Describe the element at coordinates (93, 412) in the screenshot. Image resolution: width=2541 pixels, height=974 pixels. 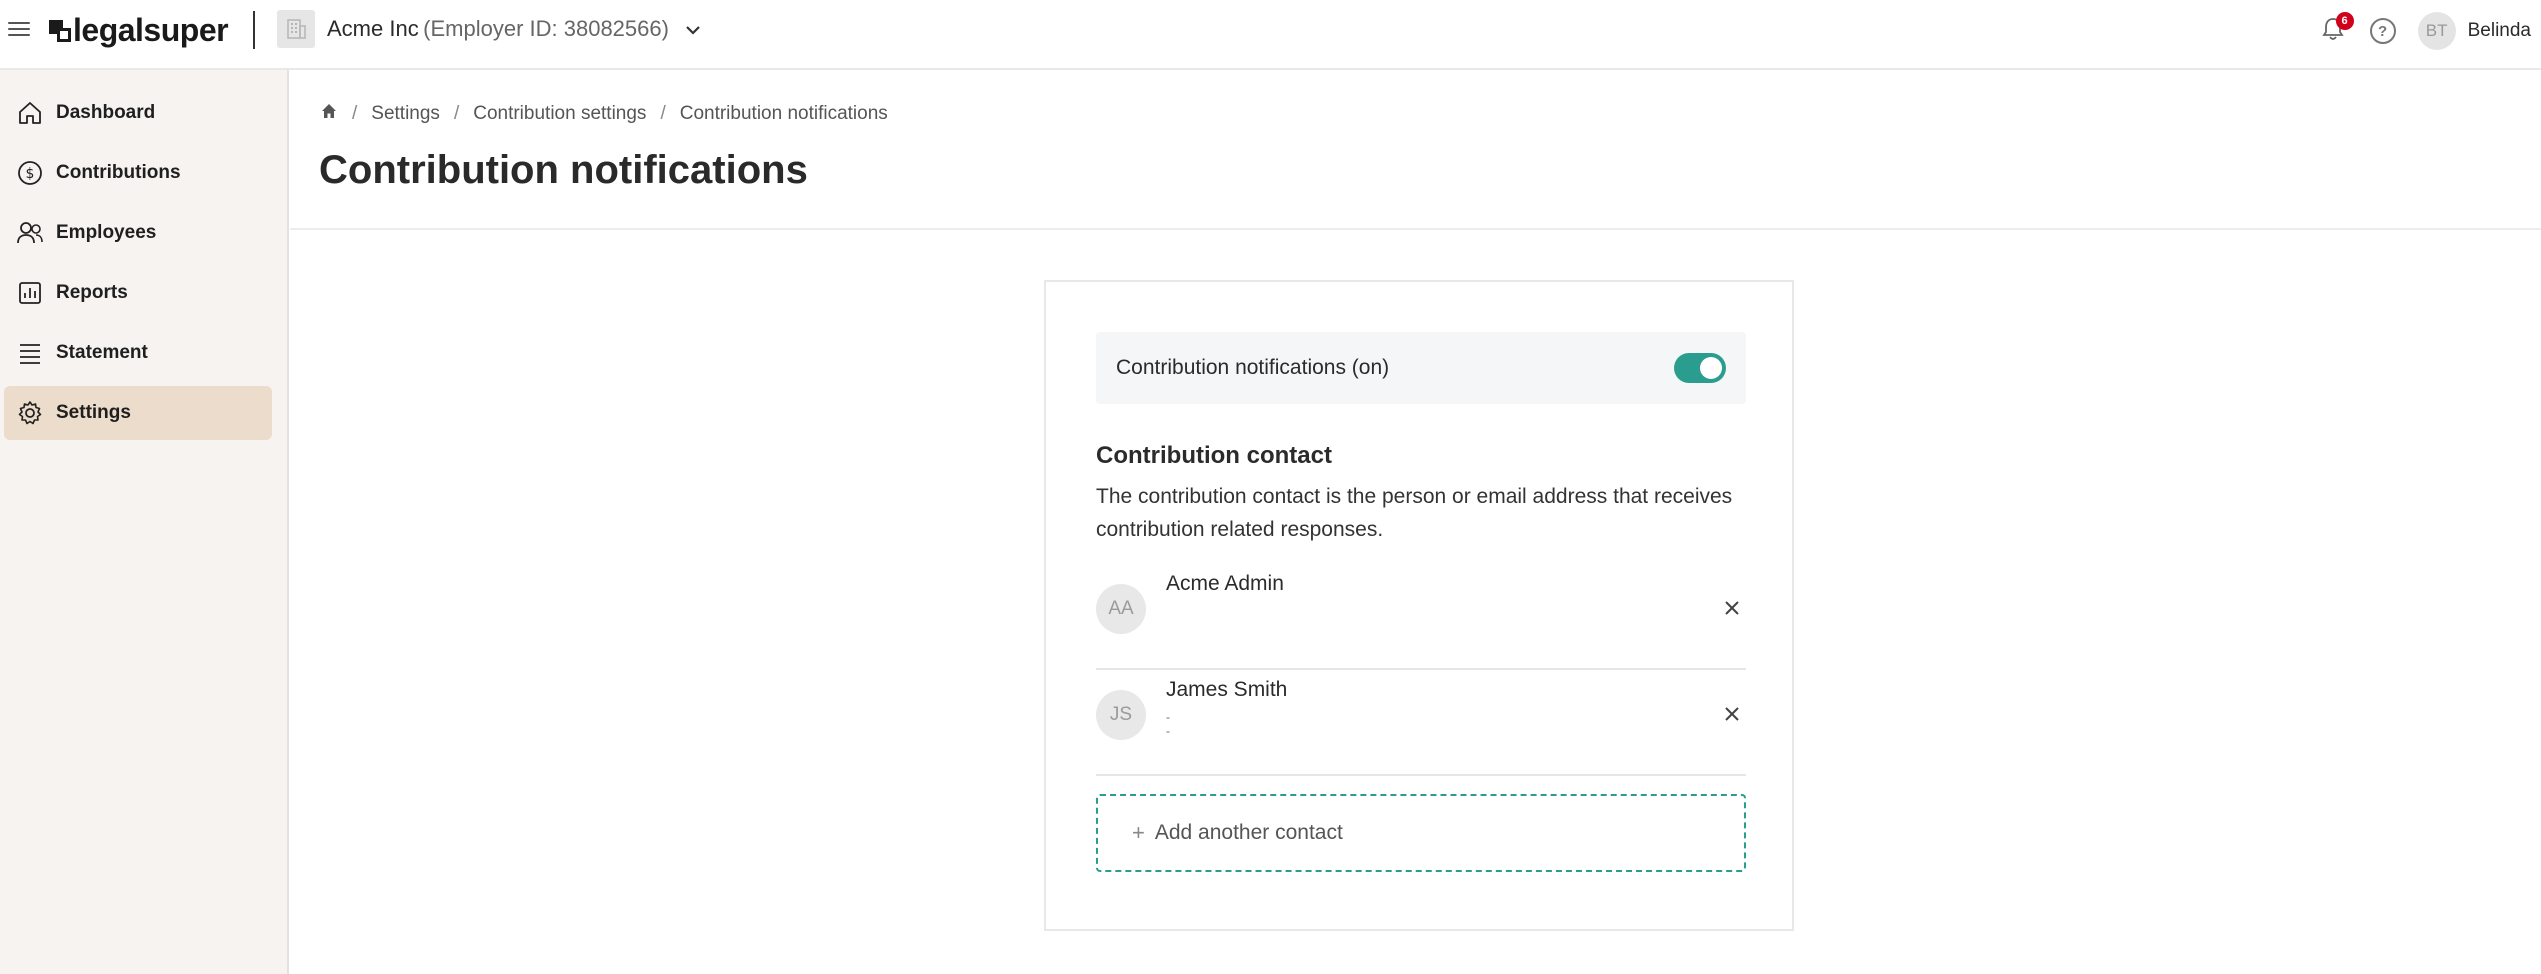
I see `sidebar-item-label: Settings` at that location.